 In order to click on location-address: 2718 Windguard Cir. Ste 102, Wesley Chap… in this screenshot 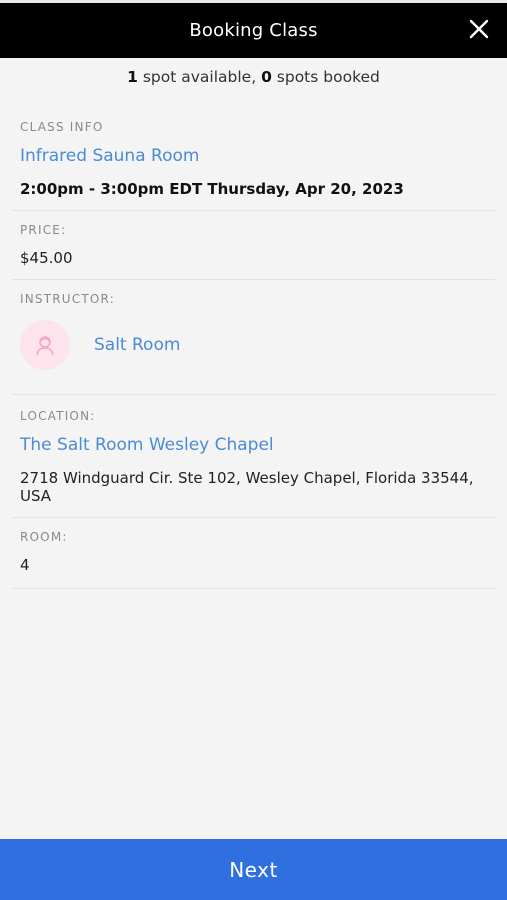, I will do `click(247, 487)`.